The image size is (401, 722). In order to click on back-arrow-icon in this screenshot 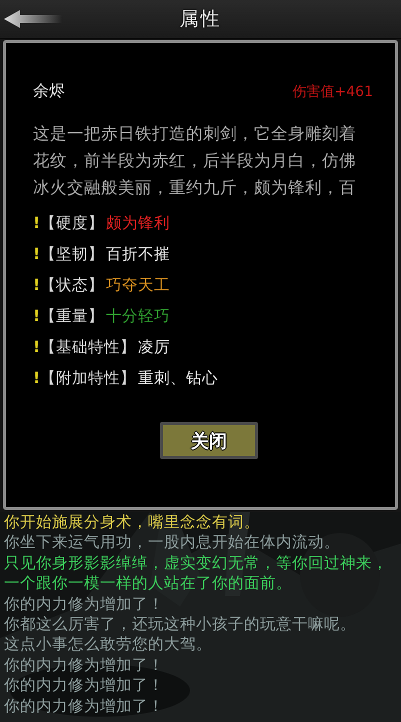, I will do `click(32, 19)`.